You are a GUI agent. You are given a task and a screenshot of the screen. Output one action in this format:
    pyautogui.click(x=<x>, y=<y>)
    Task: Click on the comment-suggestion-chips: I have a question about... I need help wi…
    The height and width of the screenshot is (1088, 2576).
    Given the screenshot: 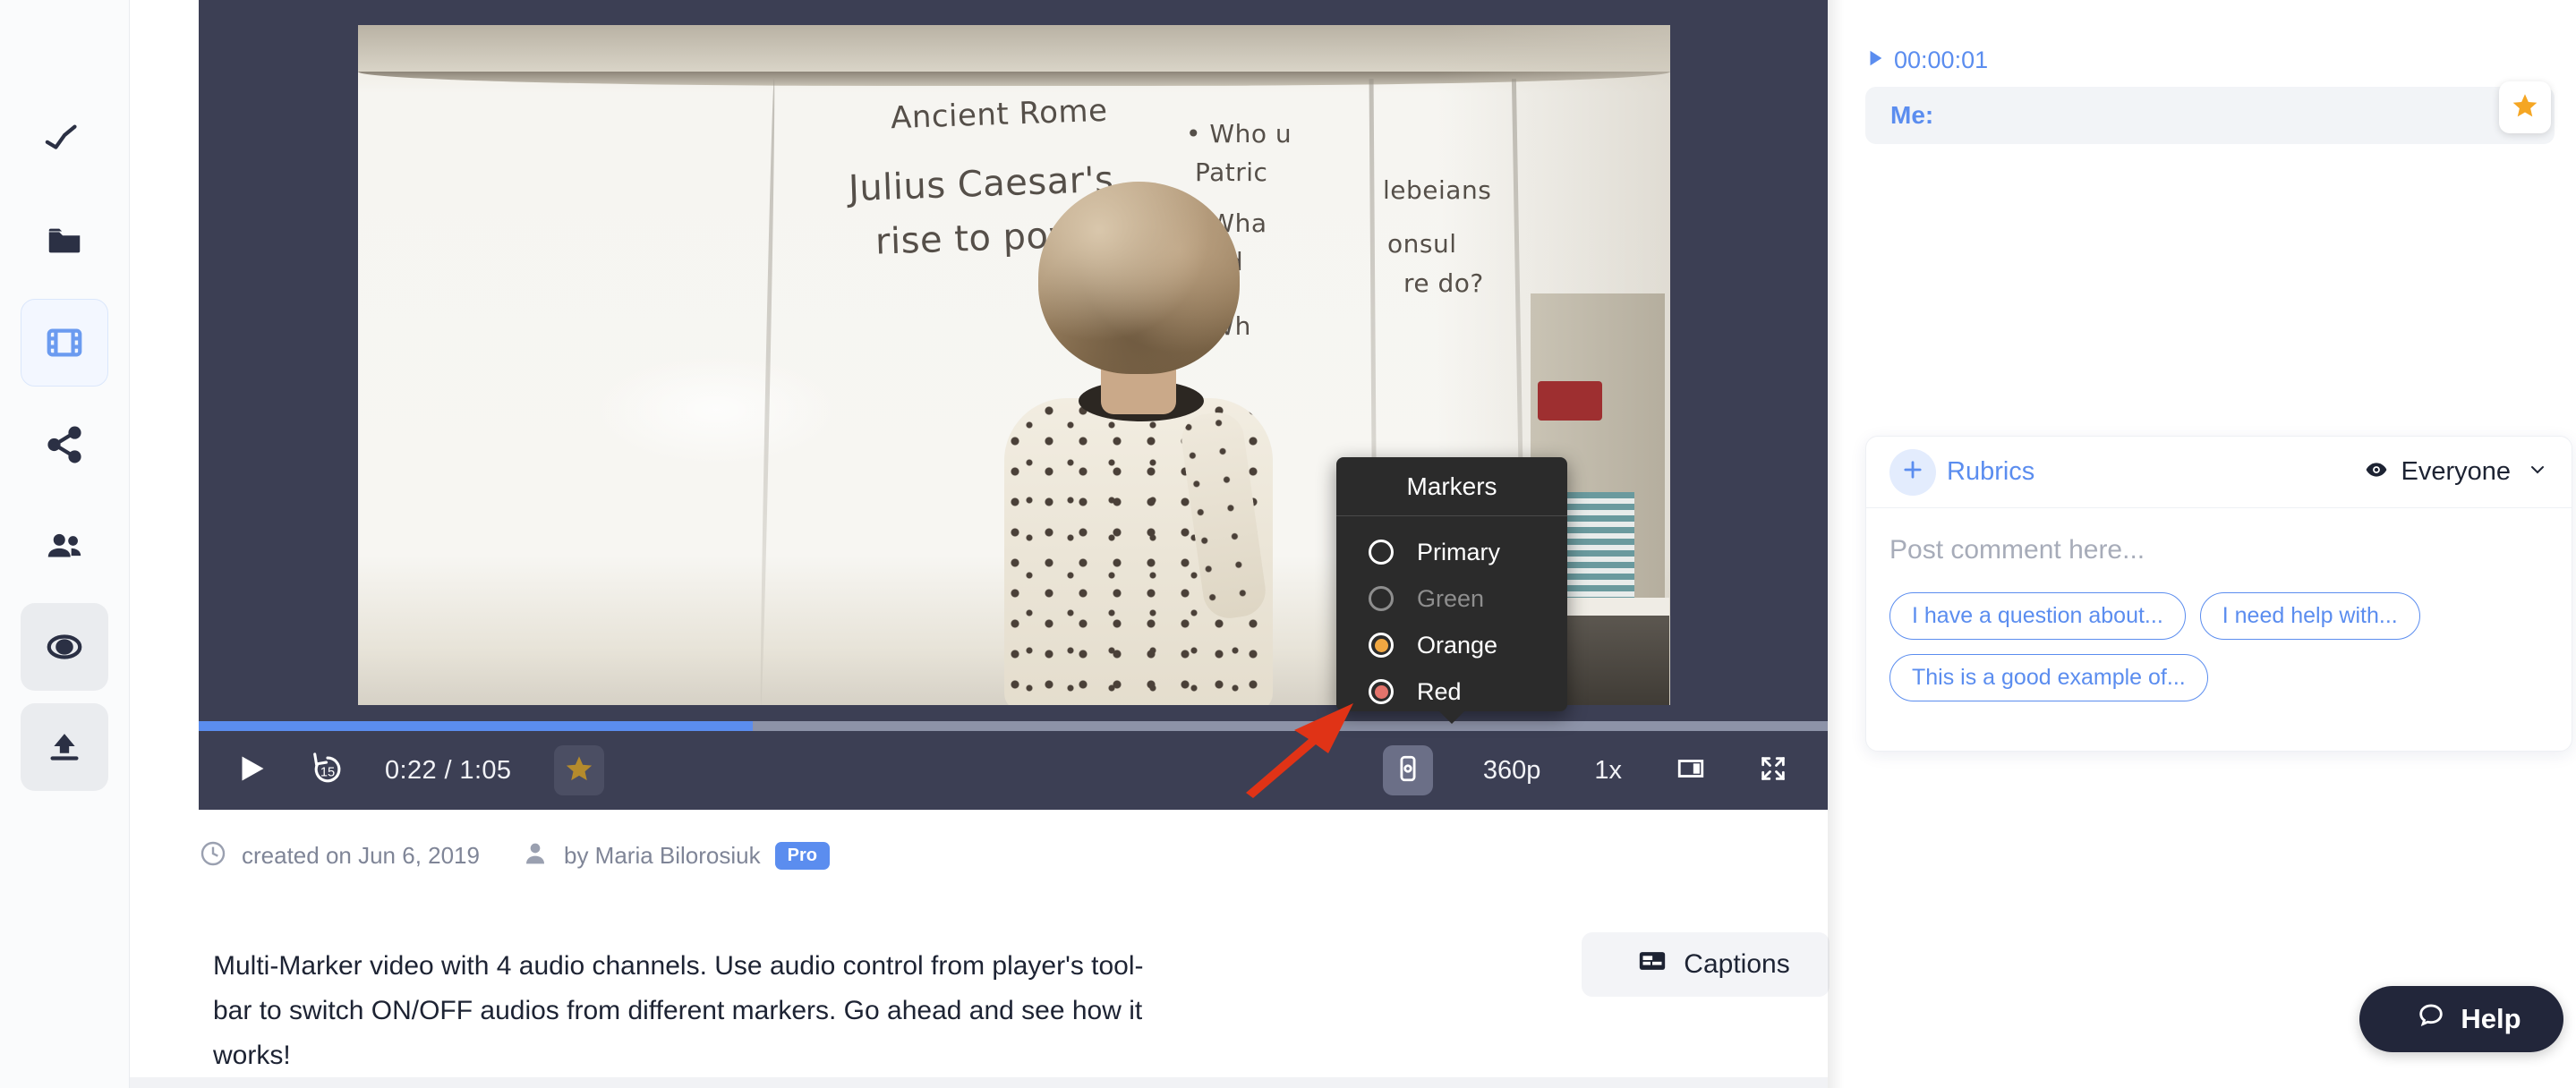 What is the action you would take?
    pyautogui.click(x=2218, y=647)
    